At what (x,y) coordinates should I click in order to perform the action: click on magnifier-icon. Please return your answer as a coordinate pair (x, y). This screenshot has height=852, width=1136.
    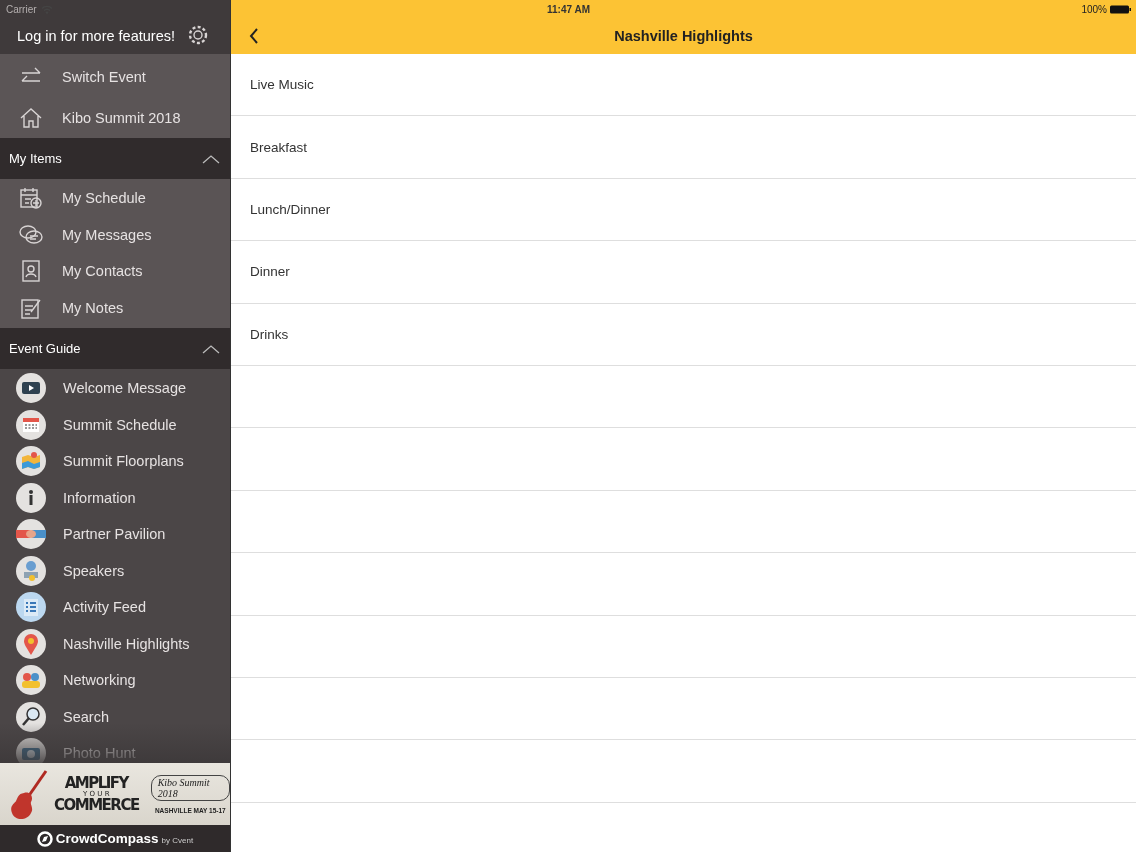
    Looking at the image, I should click on (31, 716).